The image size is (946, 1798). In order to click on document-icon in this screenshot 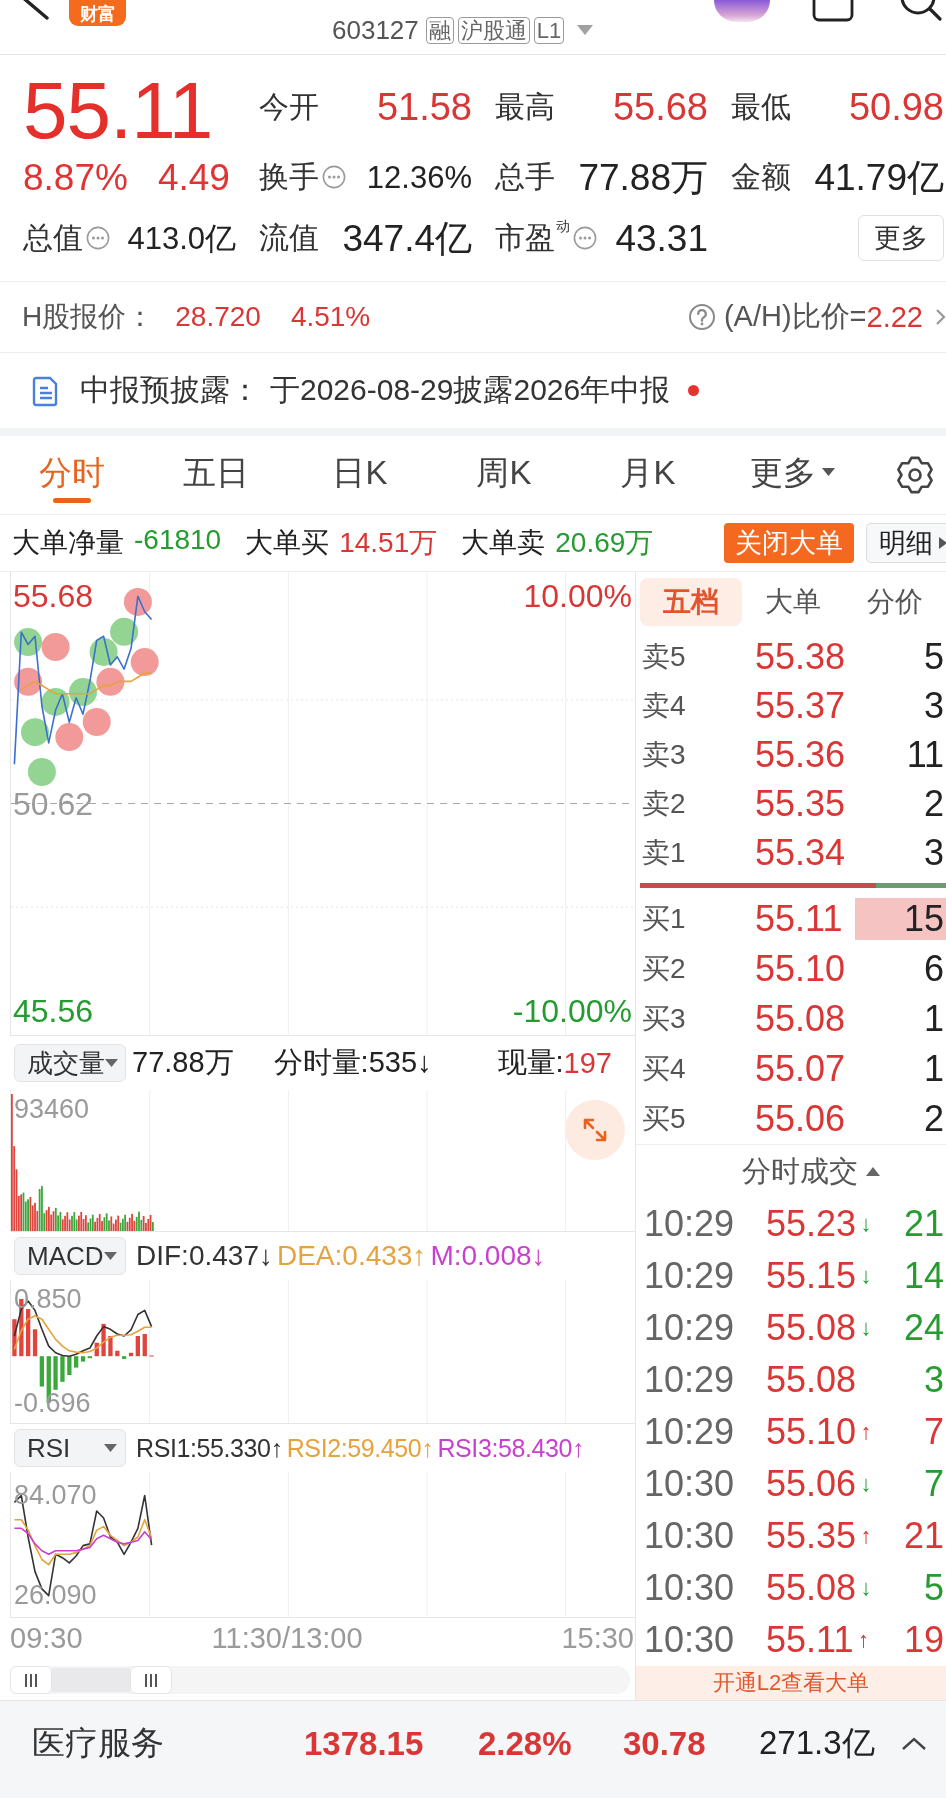, I will do `click(46, 390)`.